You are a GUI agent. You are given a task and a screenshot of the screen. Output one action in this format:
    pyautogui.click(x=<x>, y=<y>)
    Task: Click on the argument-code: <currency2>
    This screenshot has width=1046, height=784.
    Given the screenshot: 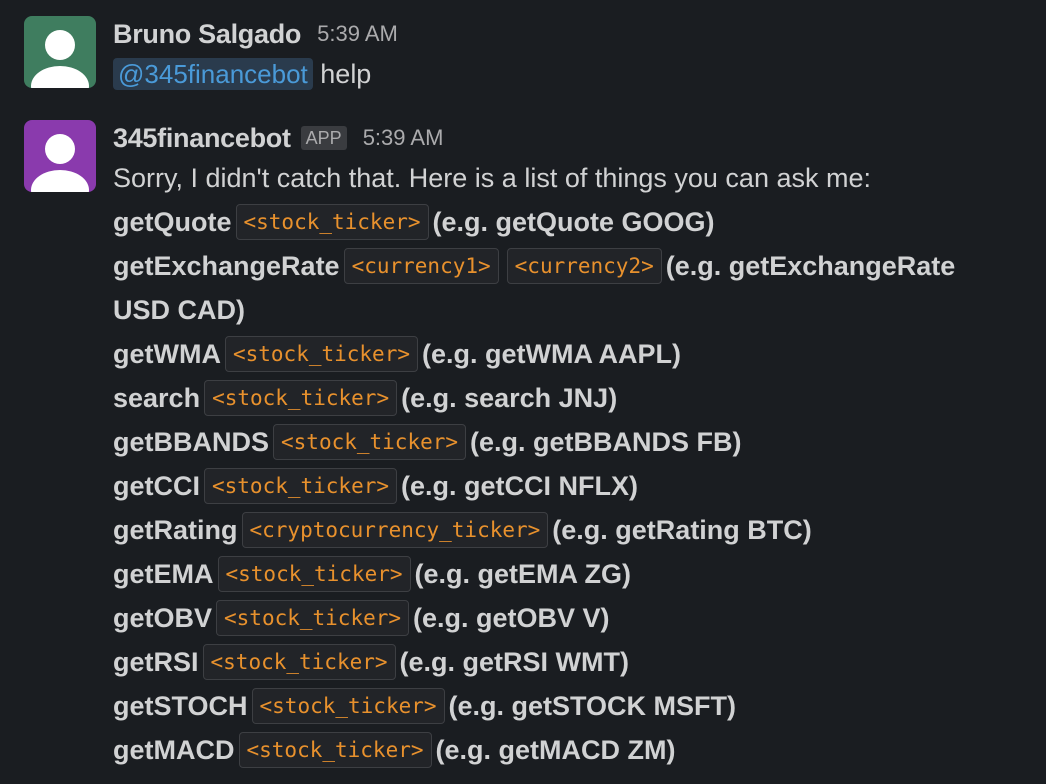 What is the action you would take?
    pyautogui.click(x=584, y=266)
    